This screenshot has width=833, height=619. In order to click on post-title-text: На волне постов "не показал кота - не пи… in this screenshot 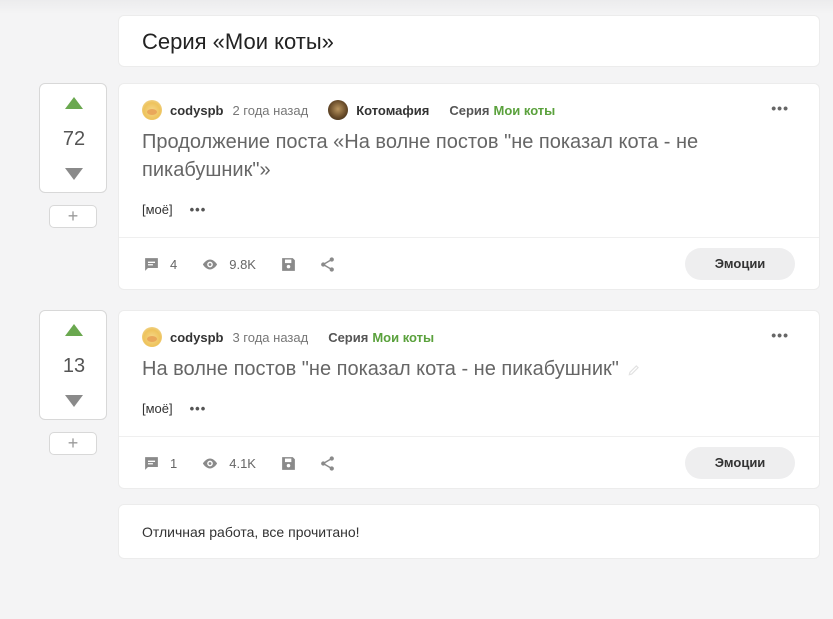, I will do `click(380, 369)`.